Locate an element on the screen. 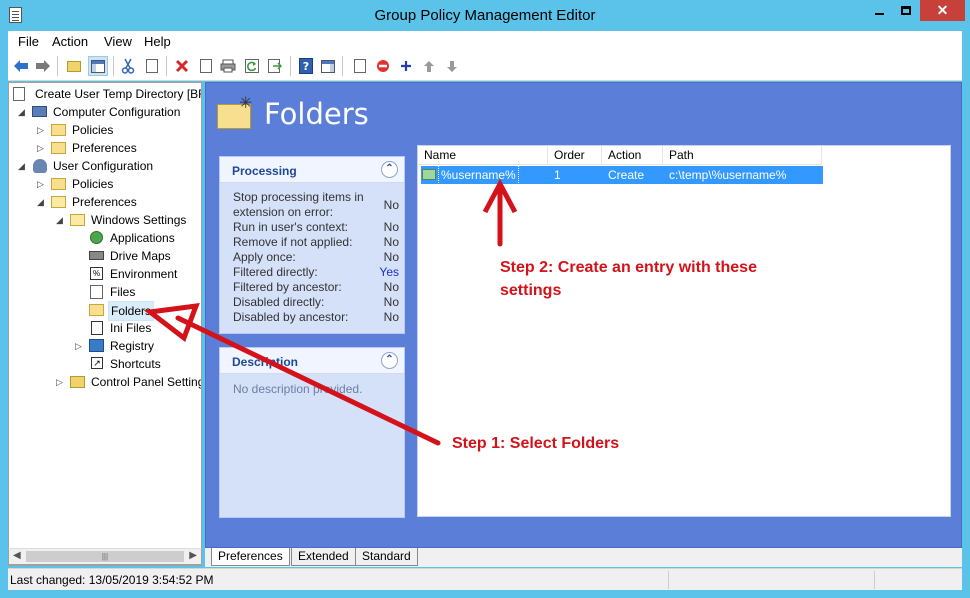  tree-item-control-panel-settings: ▷ Control Panel Setting is located at coordinates (105, 382).